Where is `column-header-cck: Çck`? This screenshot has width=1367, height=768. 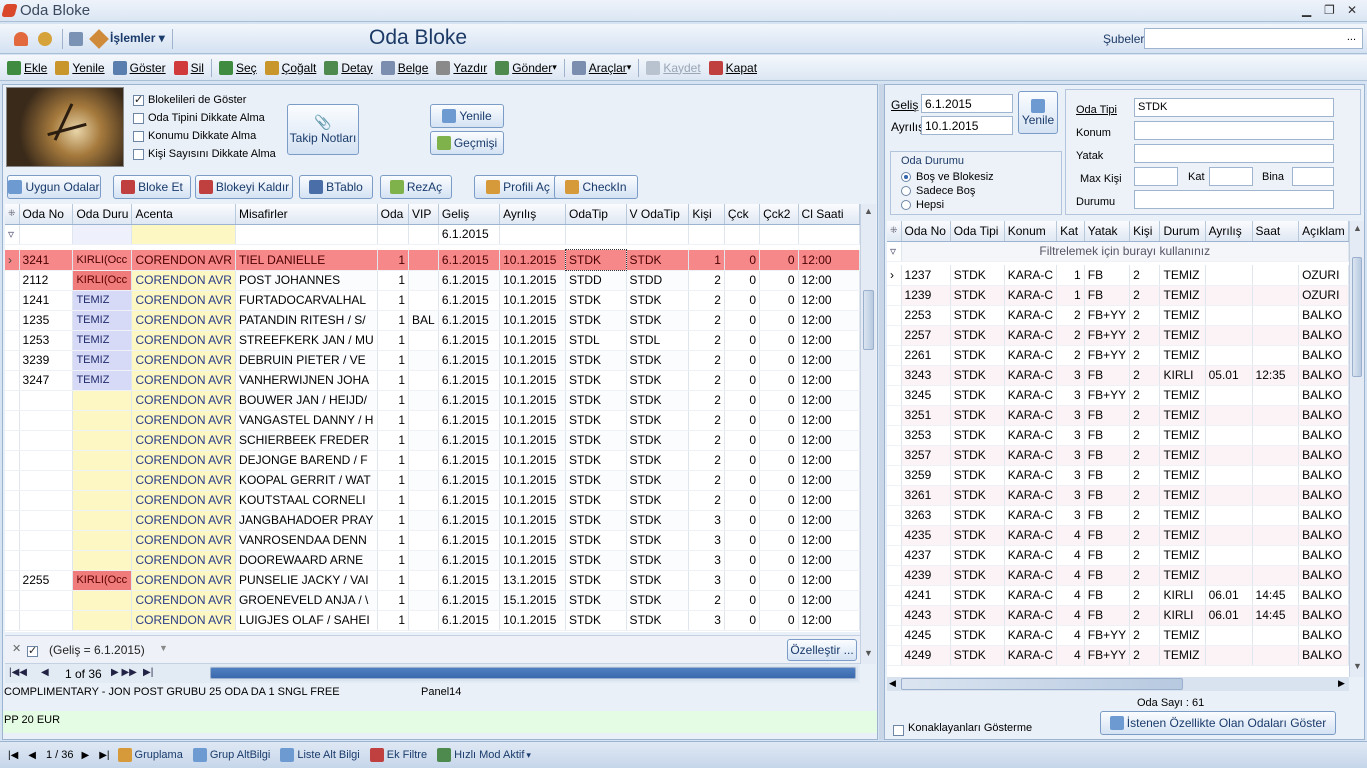 column-header-cck: Çck is located at coordinates (742, 214).